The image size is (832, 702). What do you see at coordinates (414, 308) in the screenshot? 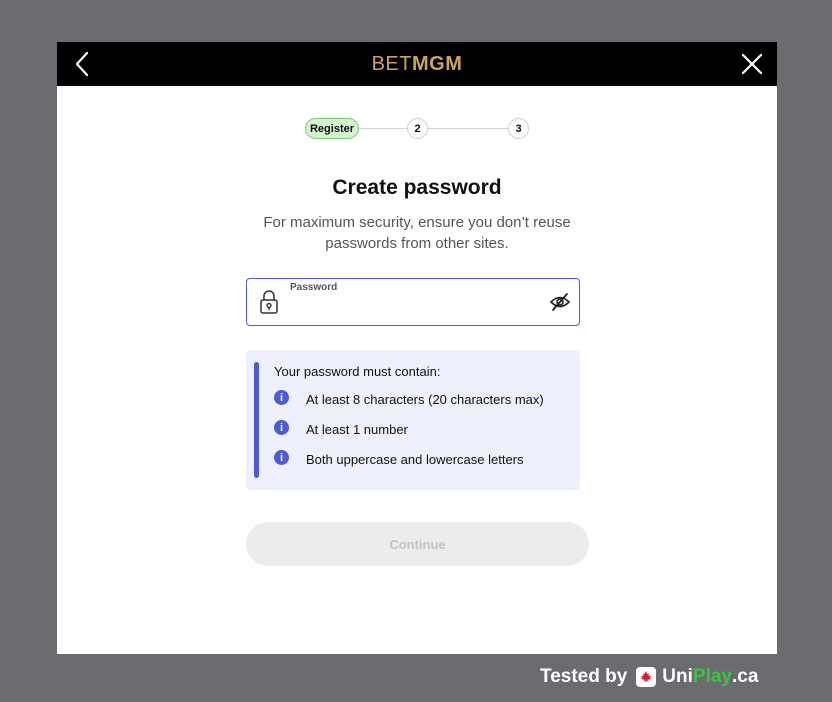
I see `password-input` at bounding box center [414, 308].